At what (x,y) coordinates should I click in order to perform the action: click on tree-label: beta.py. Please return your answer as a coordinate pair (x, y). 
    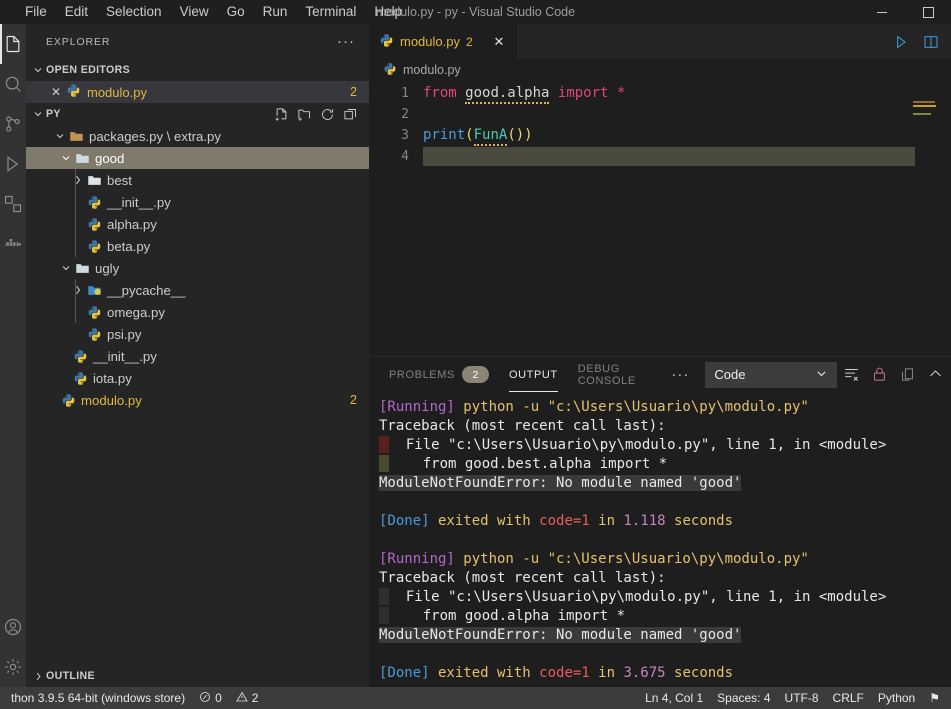
    Looking at the image, I should click on (129, 246).